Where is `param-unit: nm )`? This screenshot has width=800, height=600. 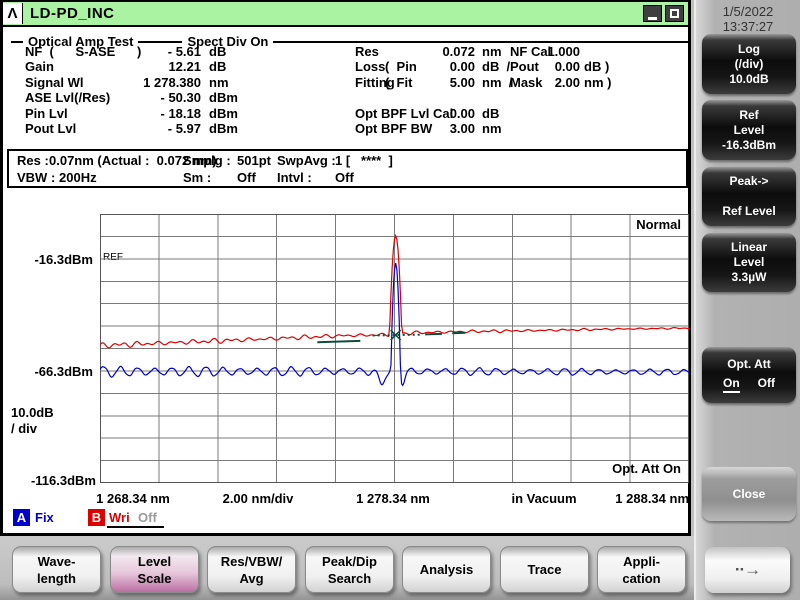 param-unit: nm ) is located at coordinates (598, 82).